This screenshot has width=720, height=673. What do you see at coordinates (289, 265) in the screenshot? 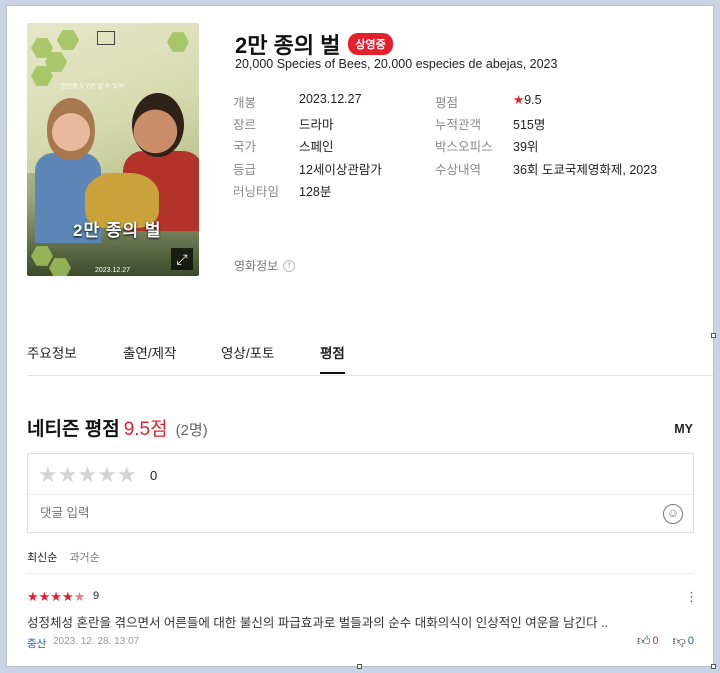
I see `info-icon: !` at bounding box center [289, 265].